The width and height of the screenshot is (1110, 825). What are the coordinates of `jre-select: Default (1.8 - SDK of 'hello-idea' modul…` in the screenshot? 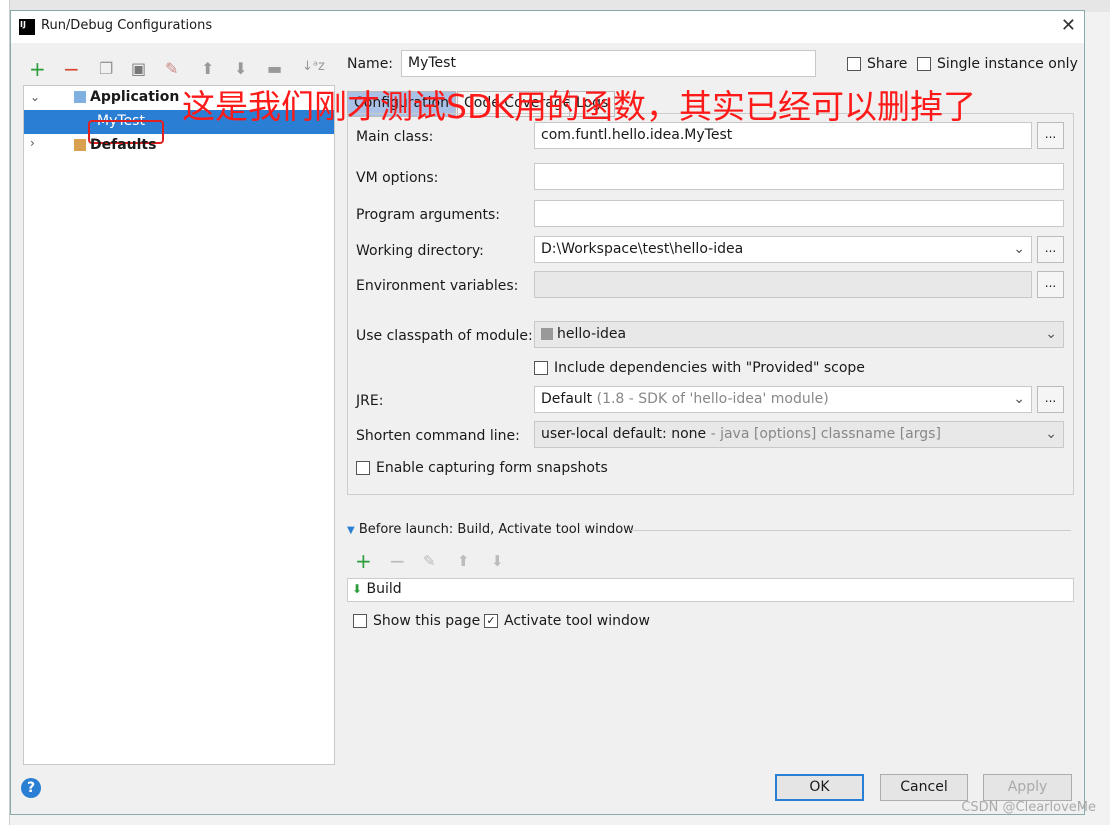 It's located at (783, 399).